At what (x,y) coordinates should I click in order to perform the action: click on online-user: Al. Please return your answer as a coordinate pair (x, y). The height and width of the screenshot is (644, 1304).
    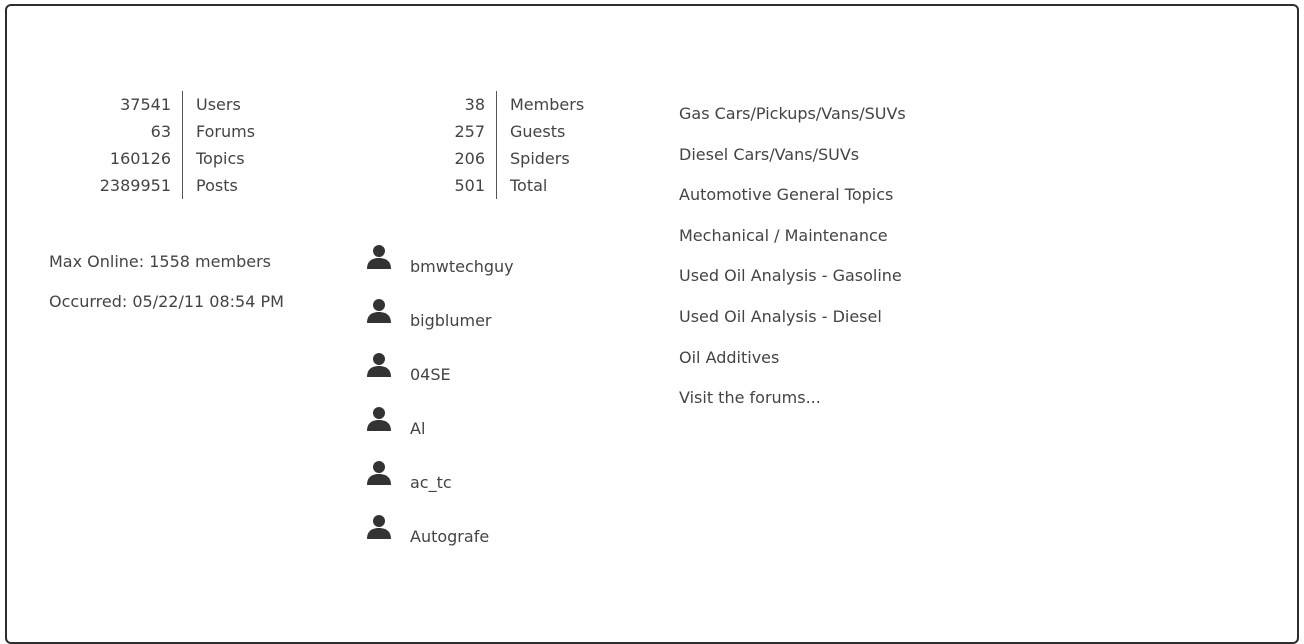
    Looking at the image, I should click on (440, 432).